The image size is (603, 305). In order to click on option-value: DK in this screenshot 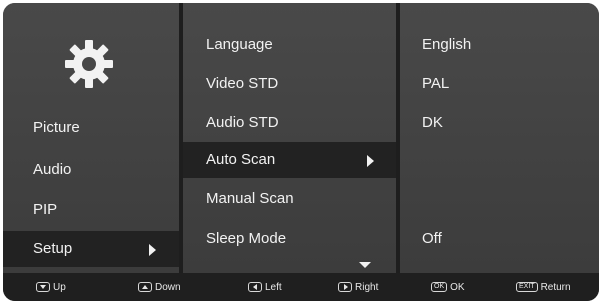, I will do `click(432, 122)`.